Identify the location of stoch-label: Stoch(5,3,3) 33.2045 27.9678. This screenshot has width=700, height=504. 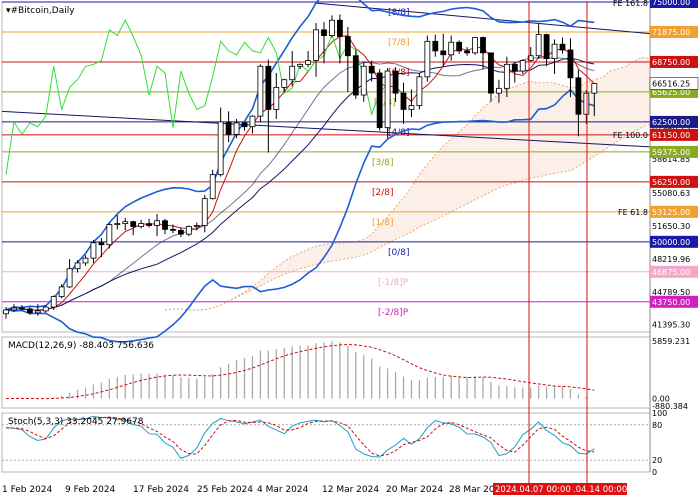
(76, 422).